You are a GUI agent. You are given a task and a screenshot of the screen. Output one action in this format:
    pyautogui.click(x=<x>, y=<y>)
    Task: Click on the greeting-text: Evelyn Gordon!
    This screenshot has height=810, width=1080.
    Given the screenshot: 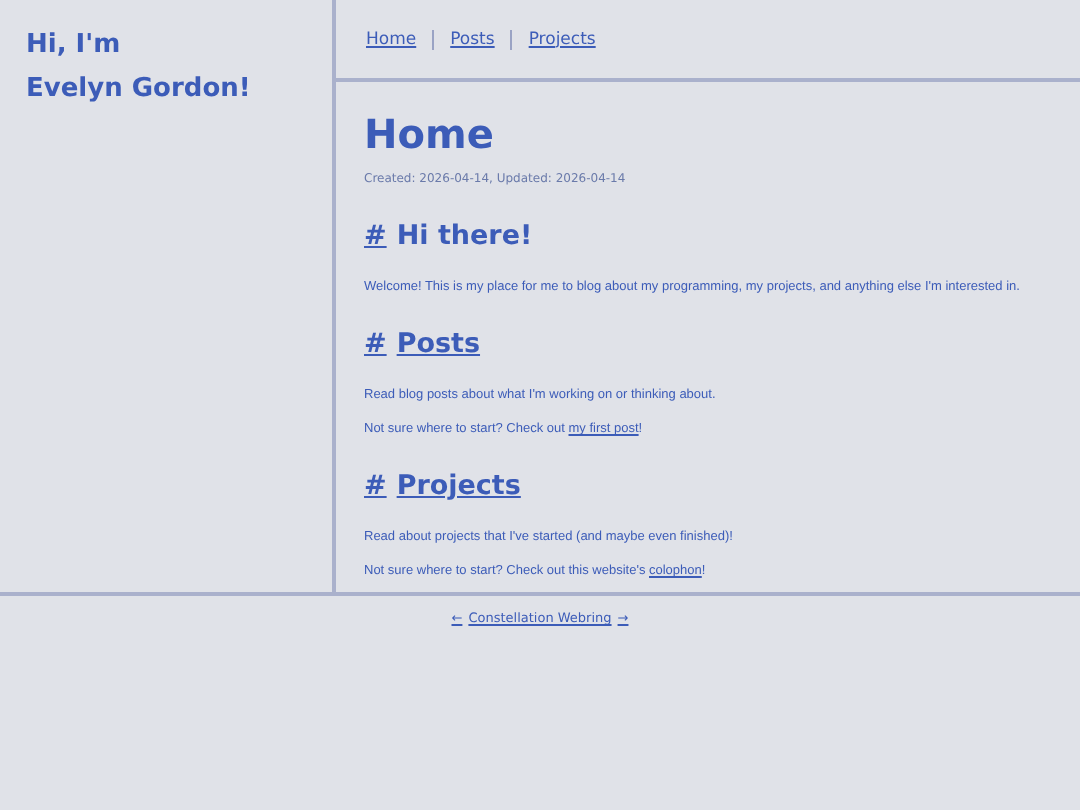 What is the action you would take?
    pyautogui.click(x=139, y=90)
    